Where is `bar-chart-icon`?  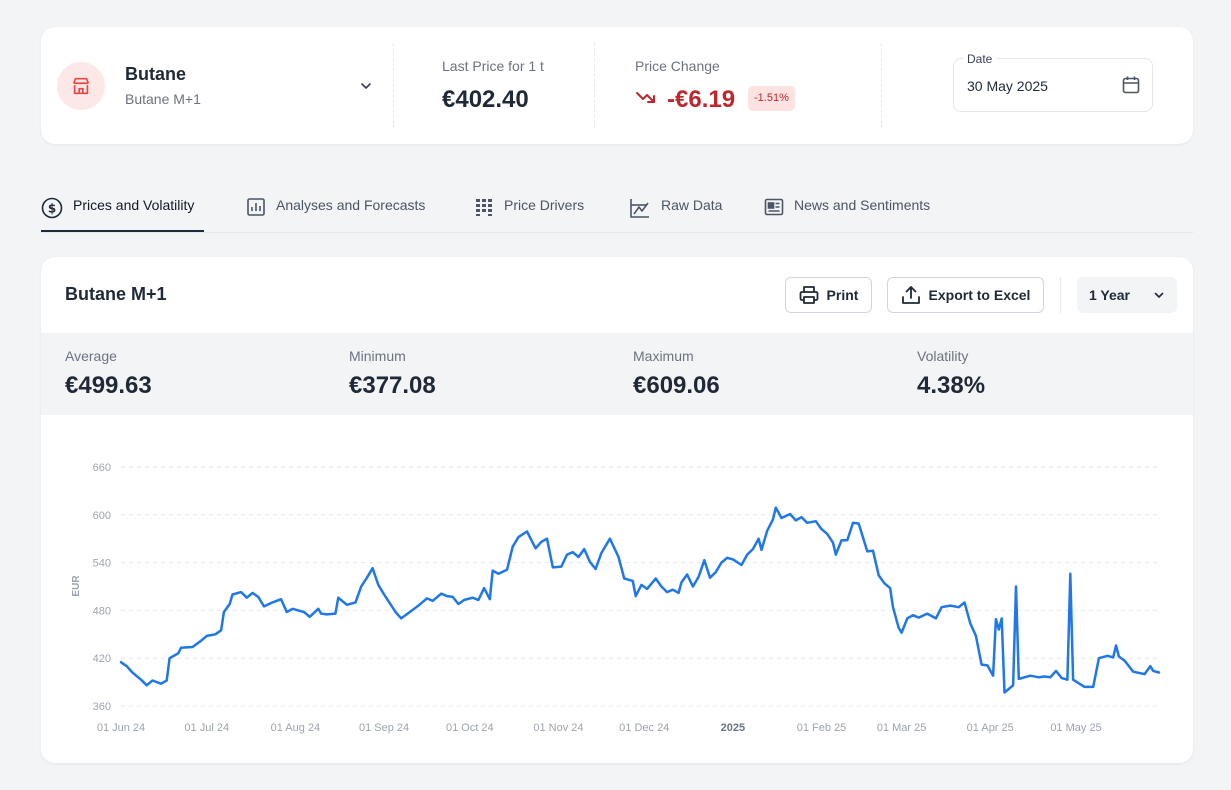 bar-chart-icon is located at coordinates (256, 207).